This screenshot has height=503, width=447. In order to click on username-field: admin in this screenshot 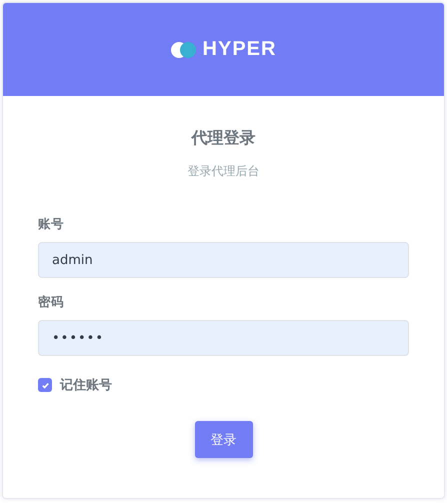, I will do `click(223, 260)`.